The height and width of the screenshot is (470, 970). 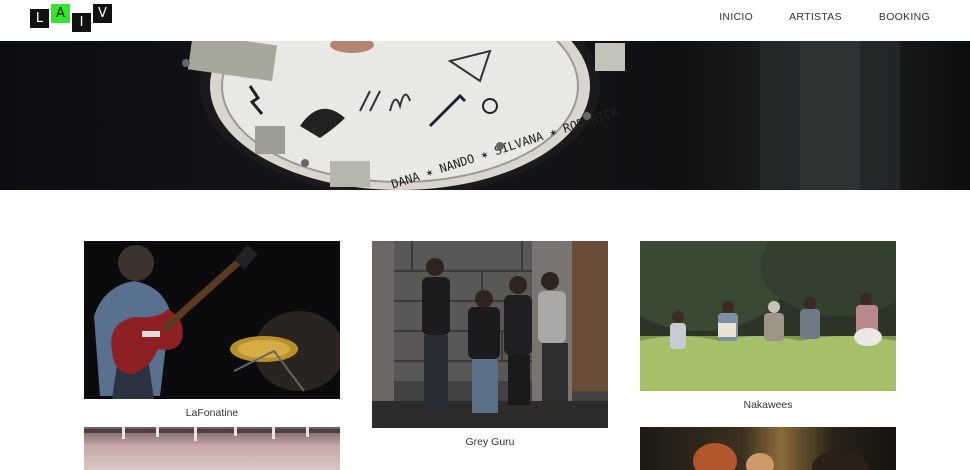 What do you see at coordinates (490, 442) in the screenshot?
I see `artist-name: Grey Guru` at bounding box center [490, 442].